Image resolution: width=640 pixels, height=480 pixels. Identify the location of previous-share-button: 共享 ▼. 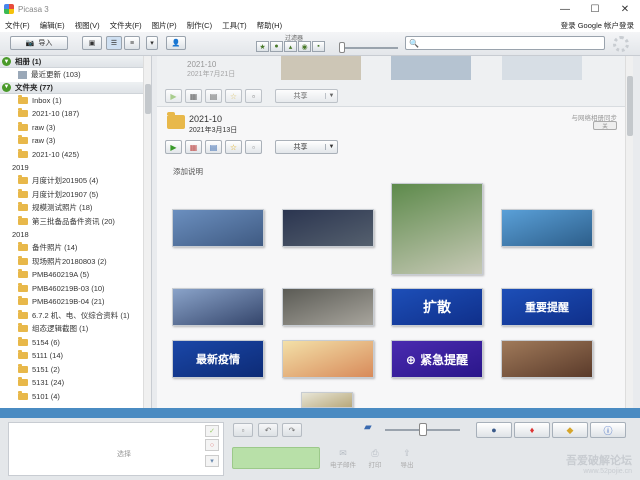
(306, 96).